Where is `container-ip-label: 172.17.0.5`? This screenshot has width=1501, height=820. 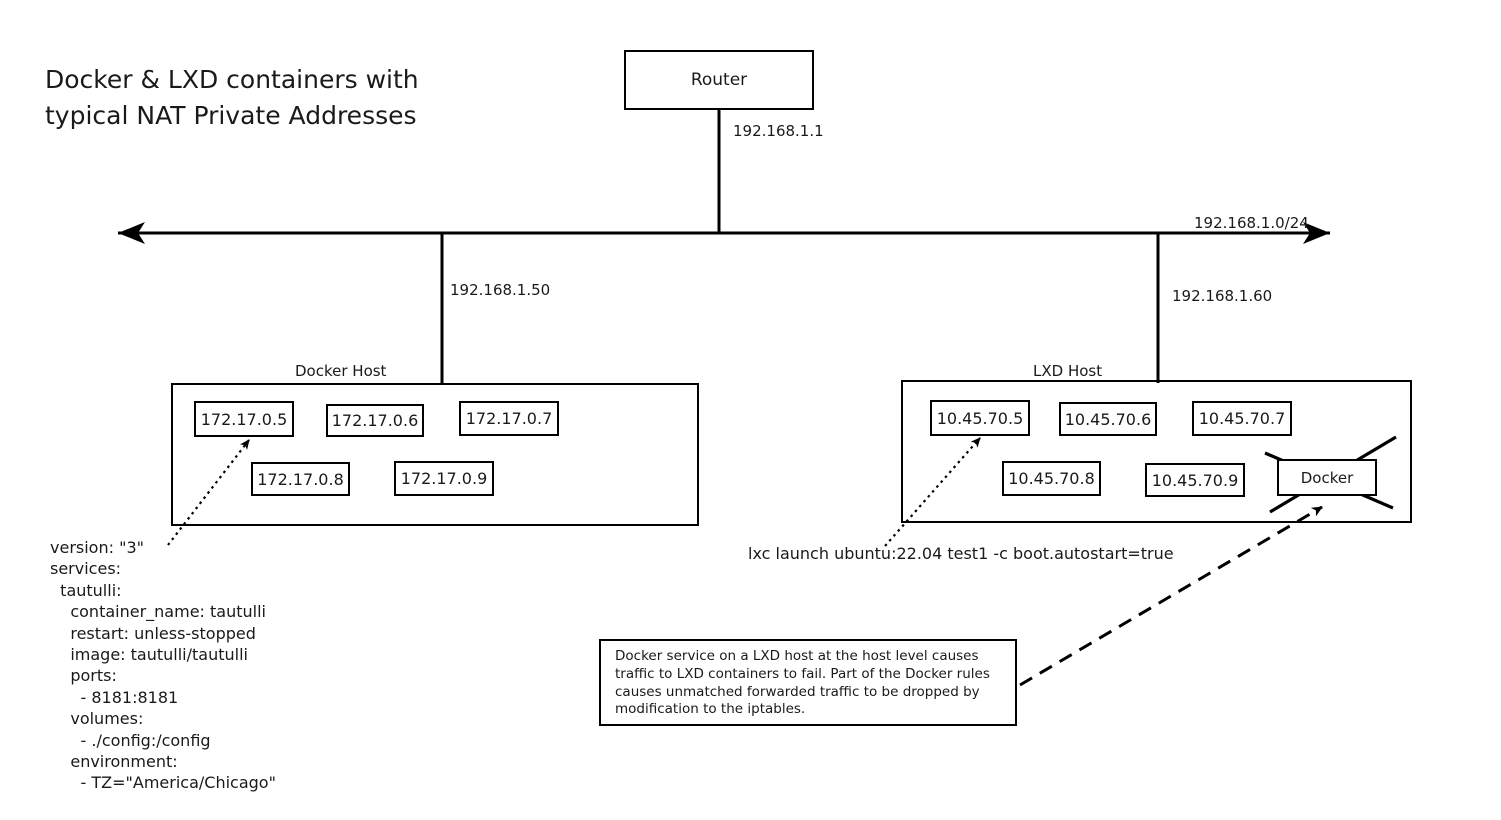
container-ip-label: 172.17.0.5 is located at coordinates (244, 419).